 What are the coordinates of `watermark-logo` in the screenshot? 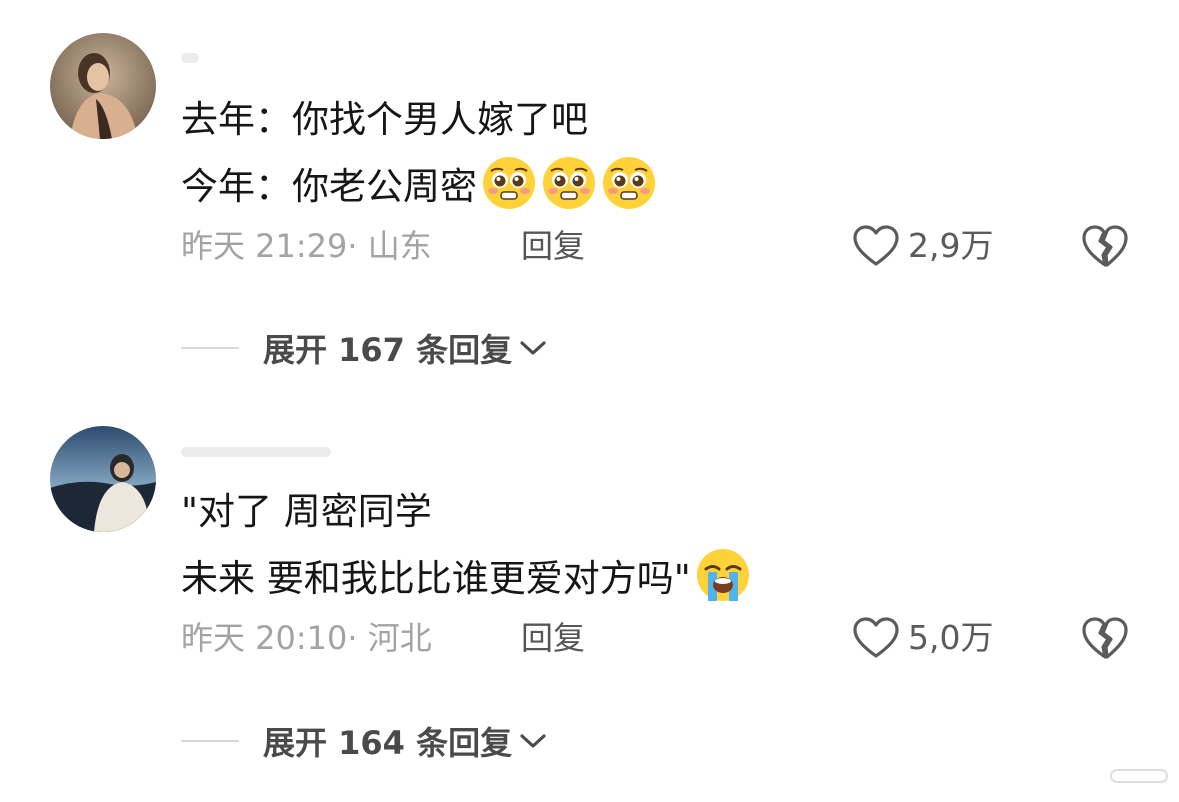 It's located at (1139, 776).